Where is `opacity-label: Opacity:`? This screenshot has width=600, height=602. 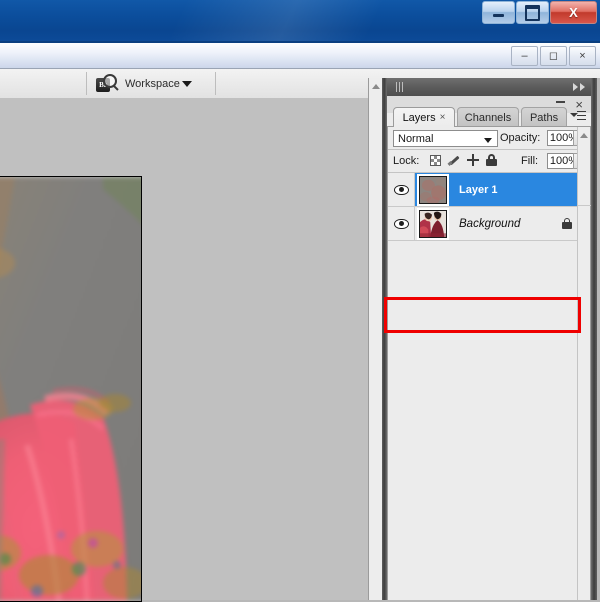
opacity-label: Opacity: is located at coordinates (520, 138).